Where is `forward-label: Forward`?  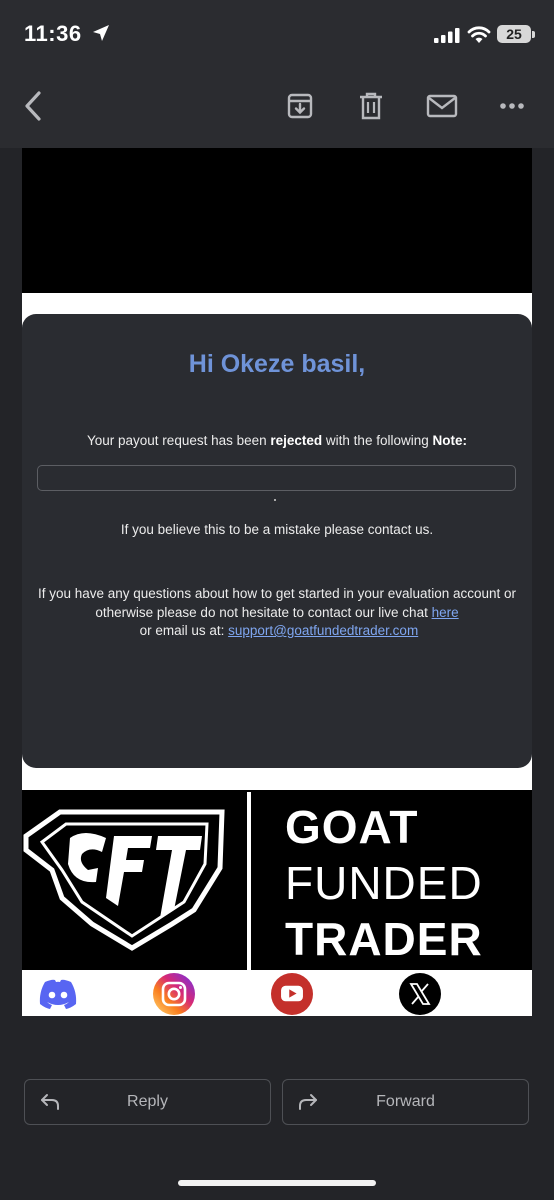 forward-label: Forward is located at coordinates (405, 1101).